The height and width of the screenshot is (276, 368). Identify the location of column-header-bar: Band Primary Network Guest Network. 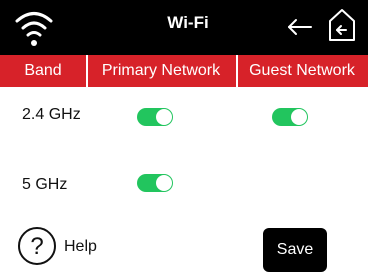
(184, 71).